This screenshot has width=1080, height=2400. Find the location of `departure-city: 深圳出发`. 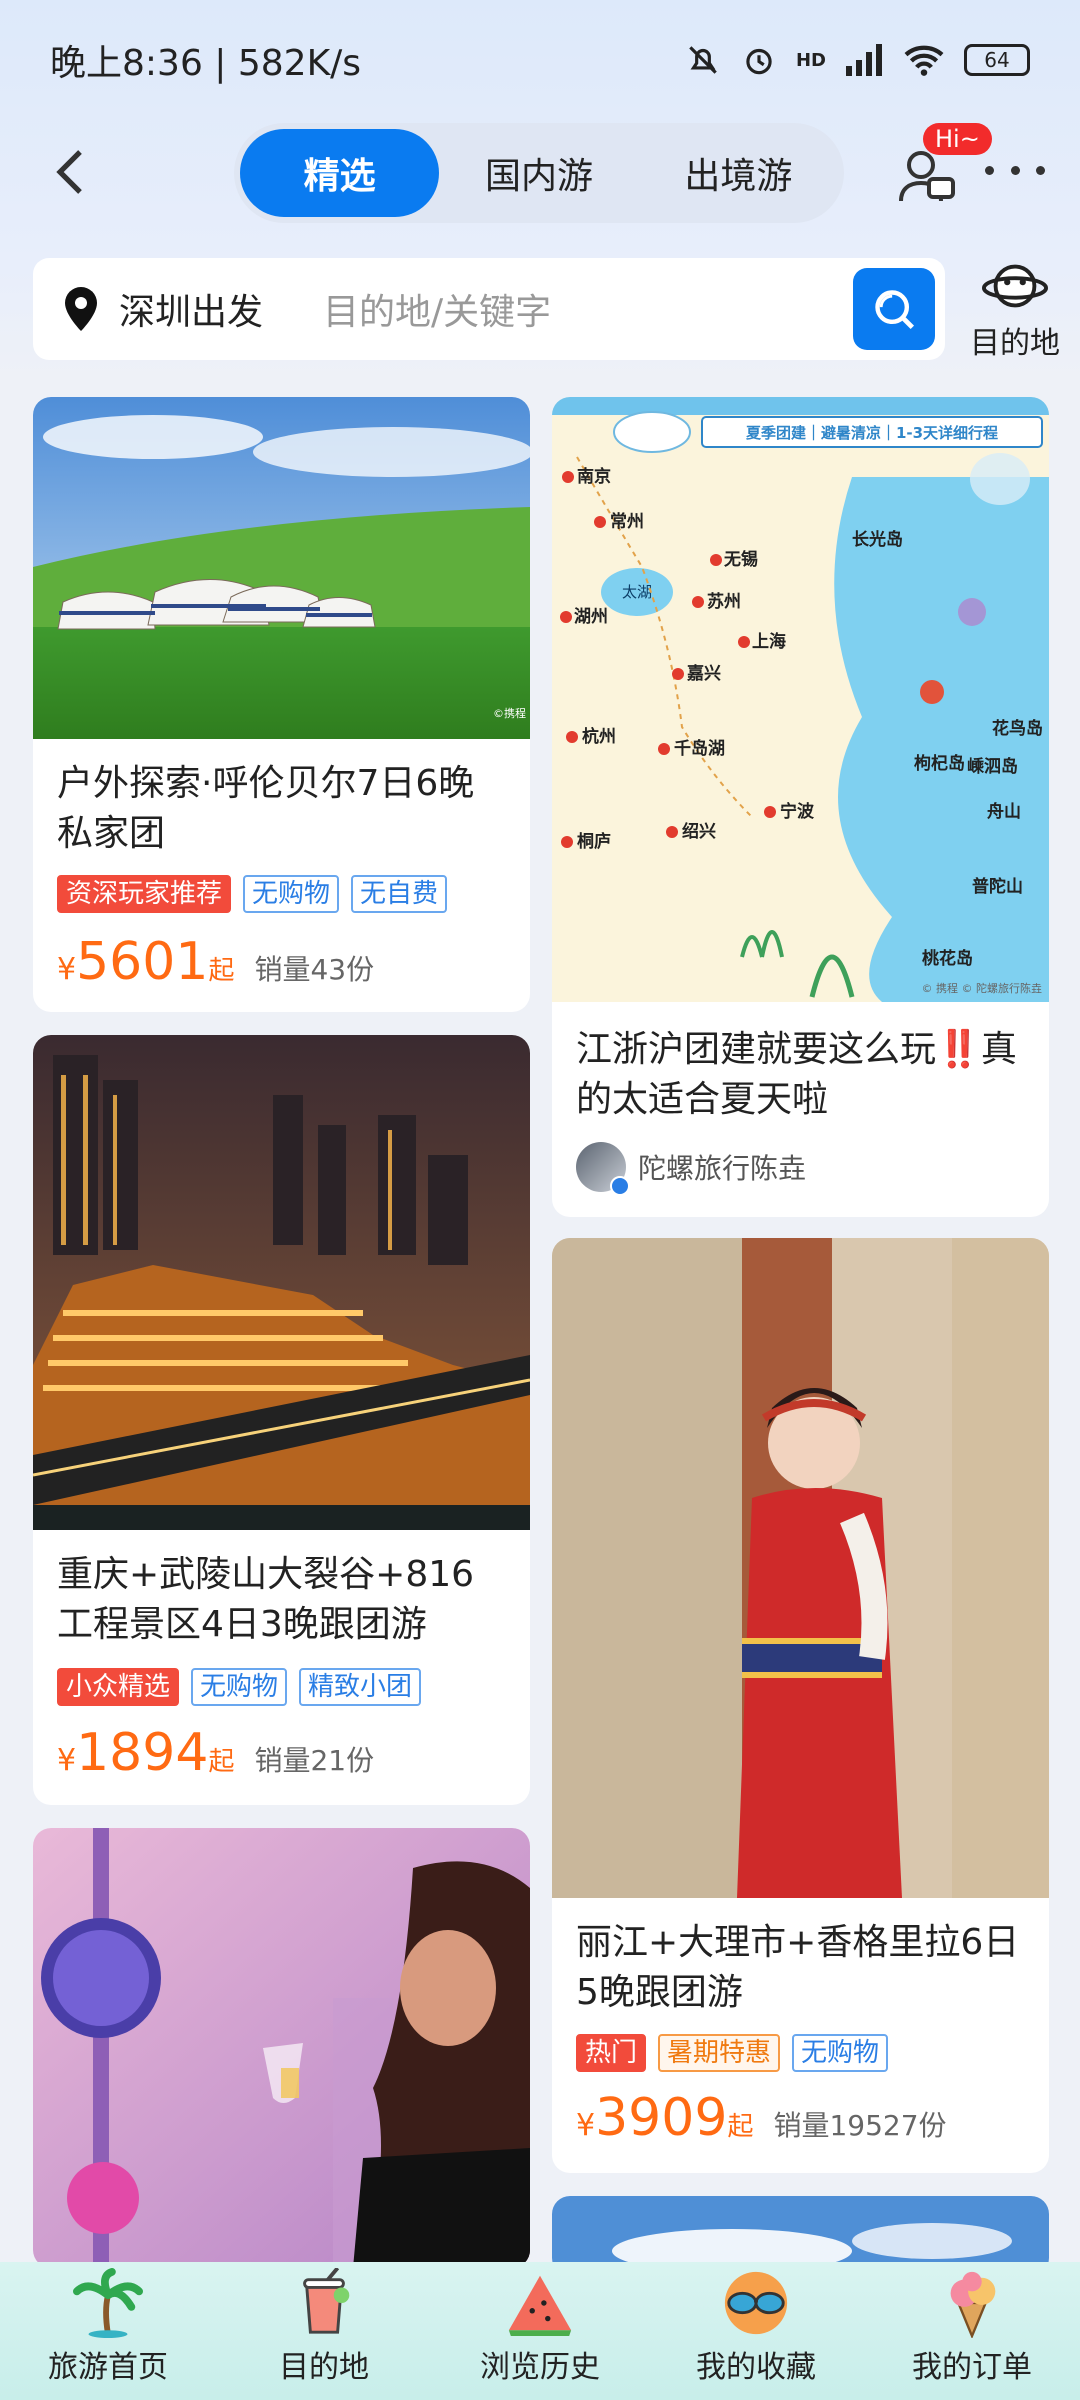

departure-city: 深圳出发 is located at coordinates (191, 309).